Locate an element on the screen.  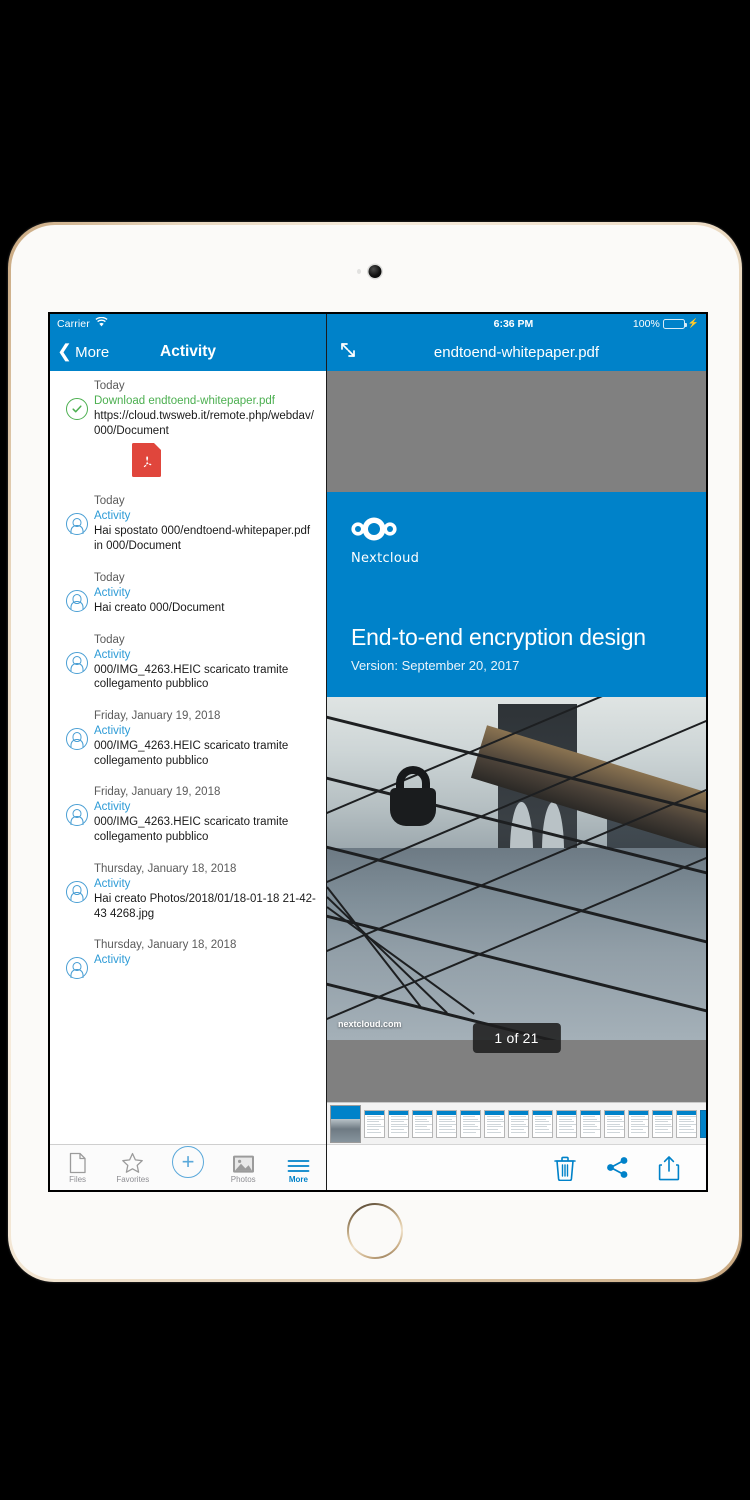
page-indicator-badge: 1 of 21 is located at coordinates (516, 1038).